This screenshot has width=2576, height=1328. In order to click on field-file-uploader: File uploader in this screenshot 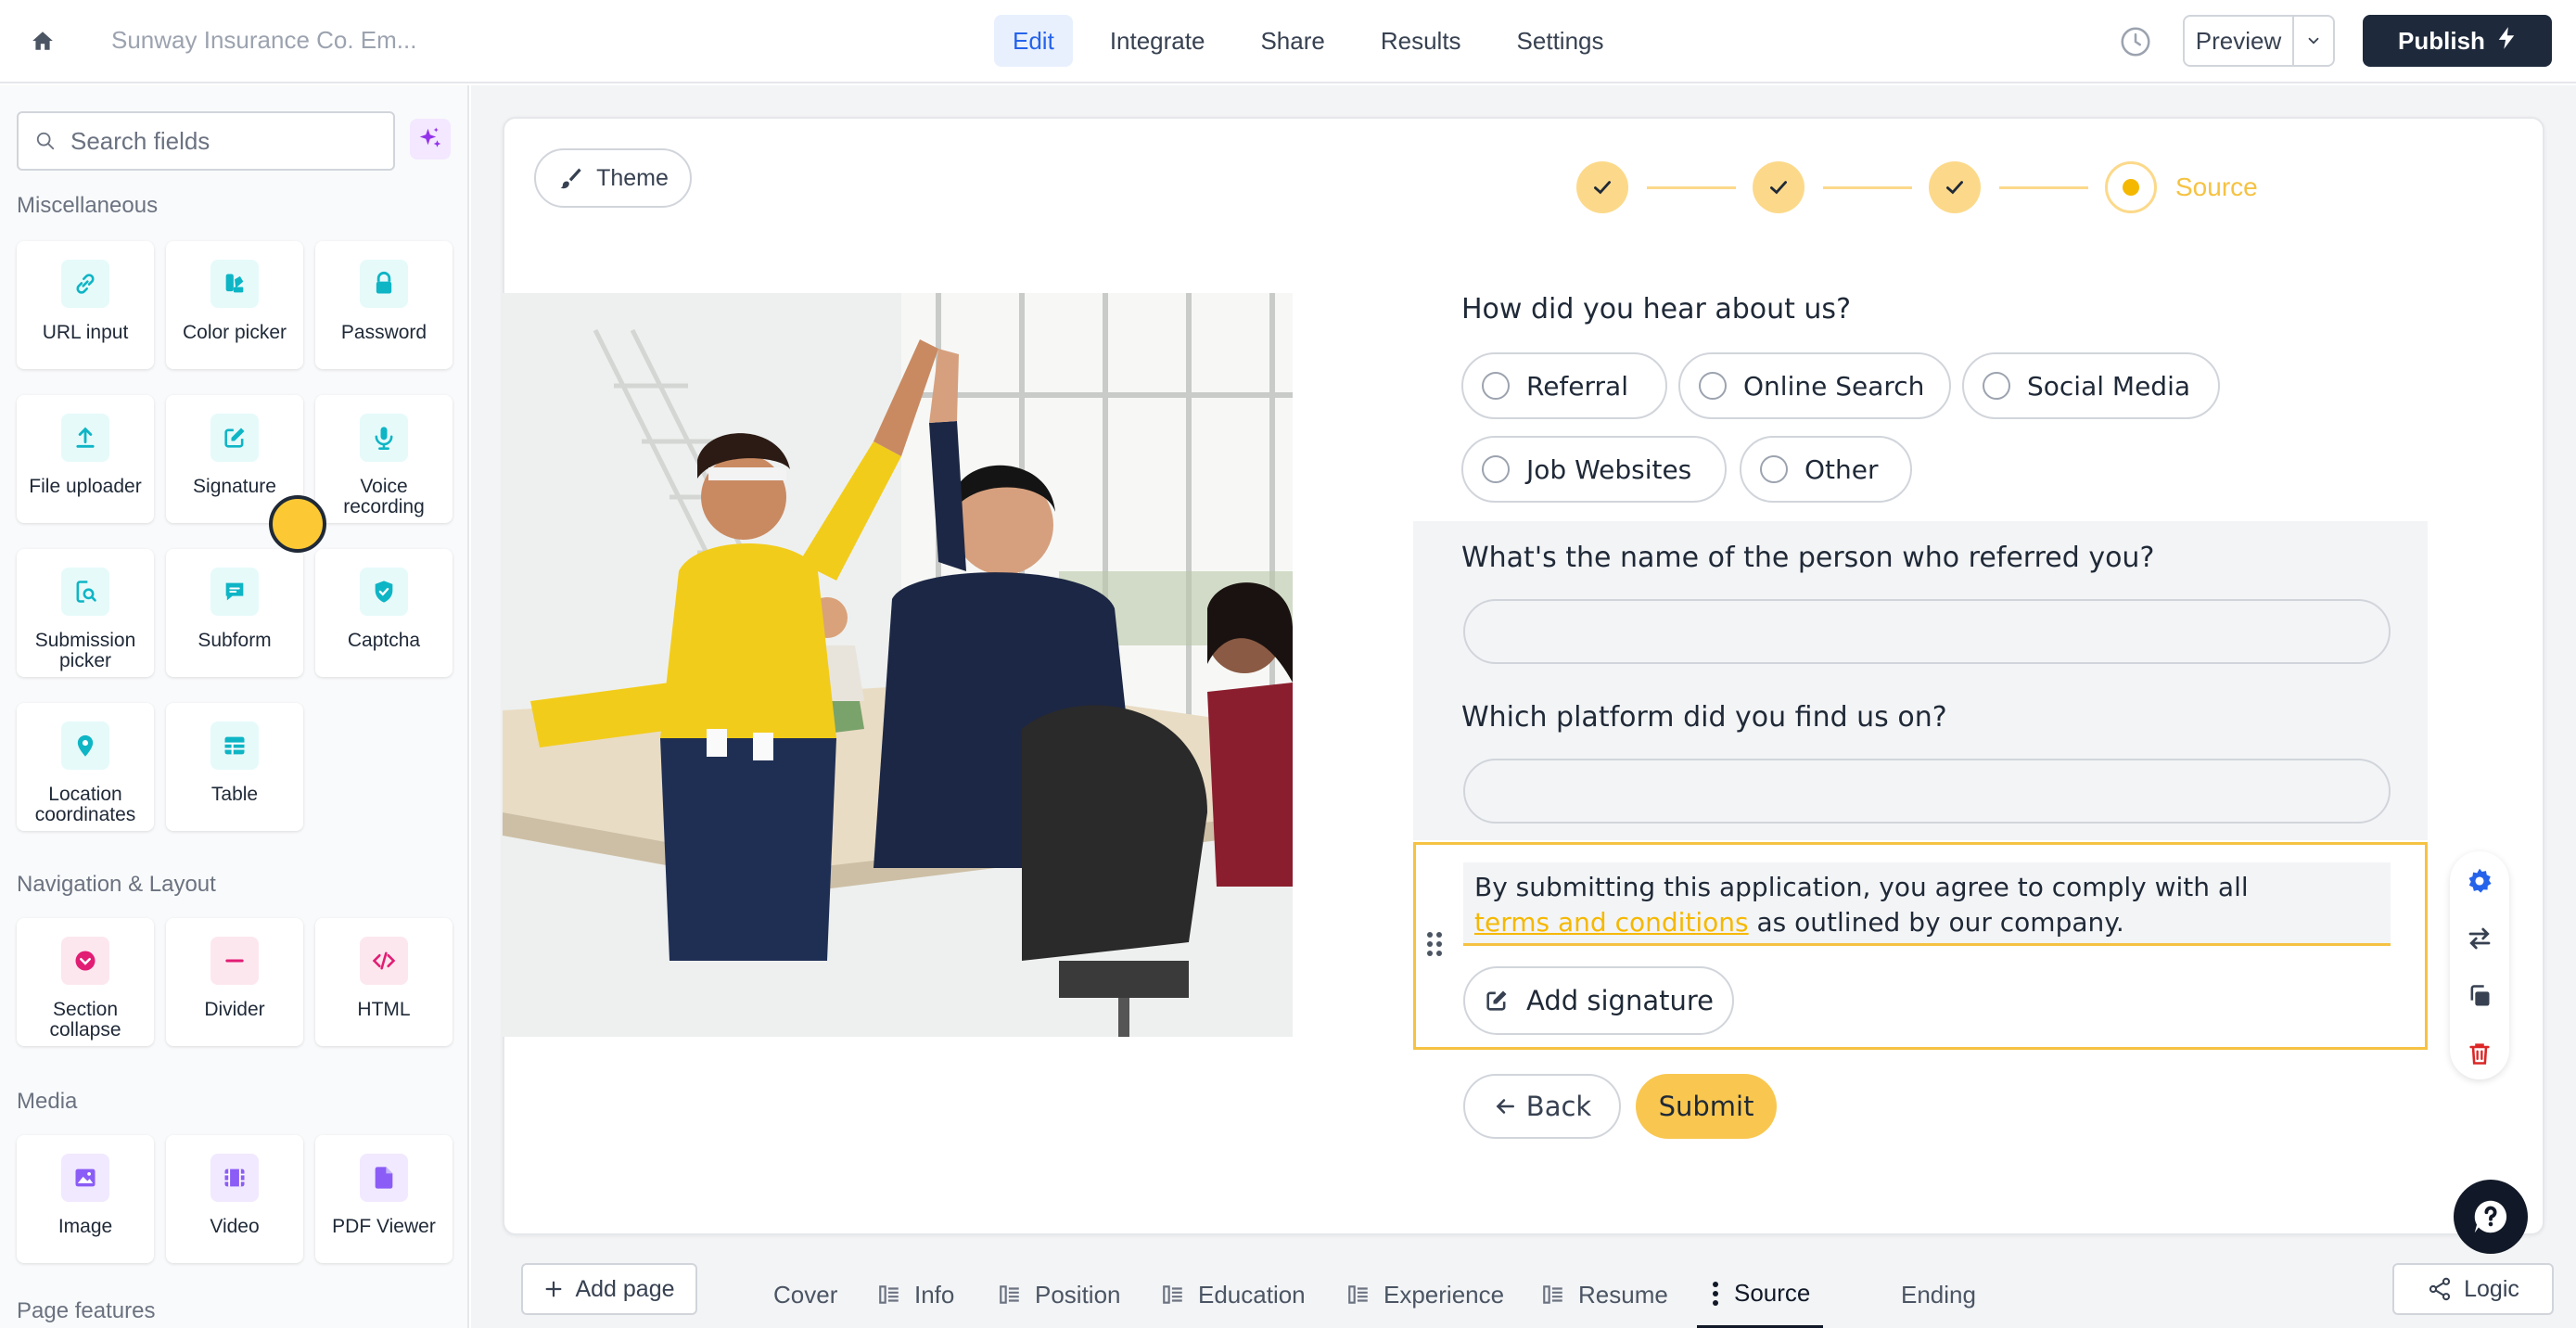, I will do `click(85, 459)`.